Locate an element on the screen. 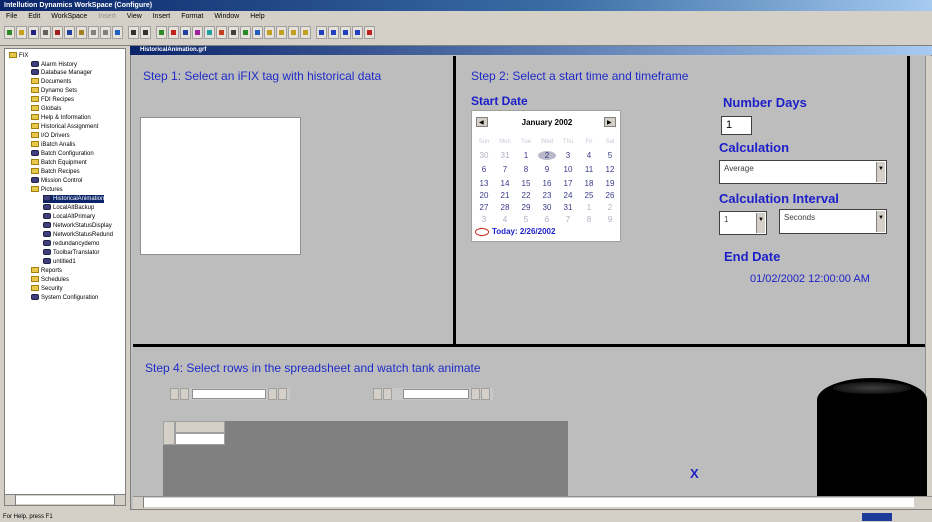 The width and height of the screenshot is (932, 522). scroll-right-arrow is located at coordinates (119, 500).